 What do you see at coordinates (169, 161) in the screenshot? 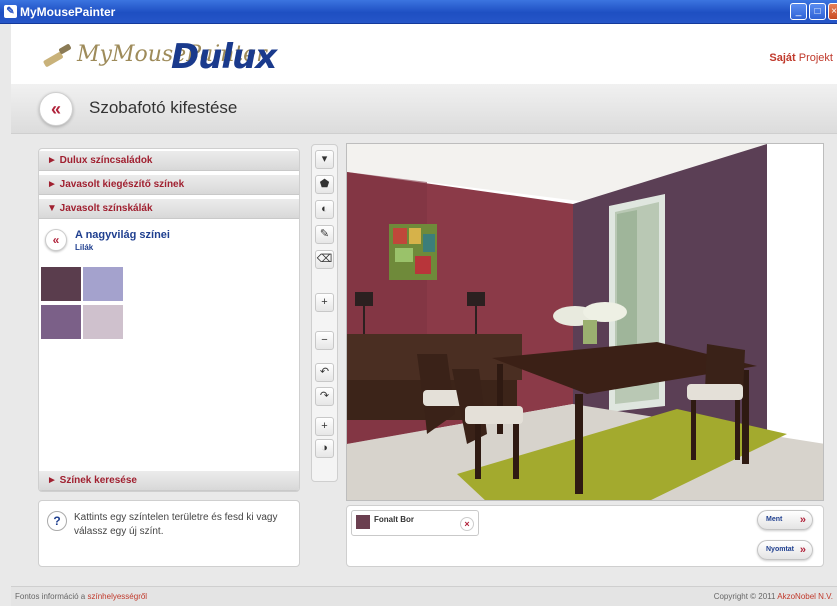
I see `section-dulux-families: ► Dulux színcsaládok` at bounding box center [169, 161].